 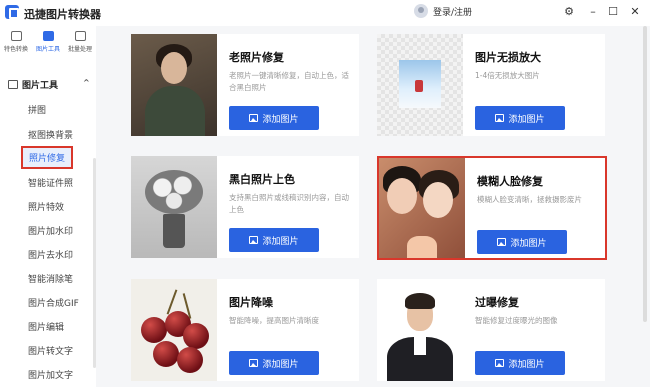 I want to click on card-description: 智能修复过度曝光的图像, so click(x=516, y=320).